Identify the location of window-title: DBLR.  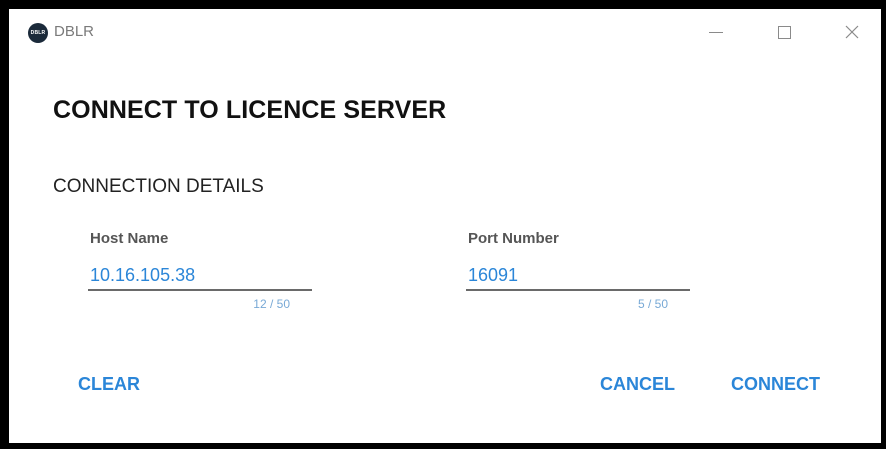
(74, 31).